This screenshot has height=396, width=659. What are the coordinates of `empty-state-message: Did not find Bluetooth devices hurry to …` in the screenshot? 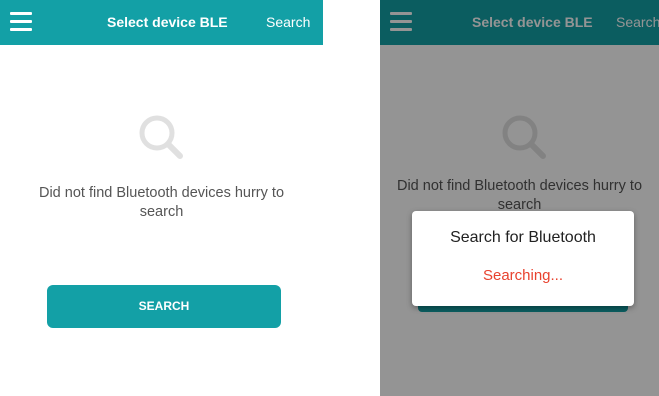 It's located at (161, 202).